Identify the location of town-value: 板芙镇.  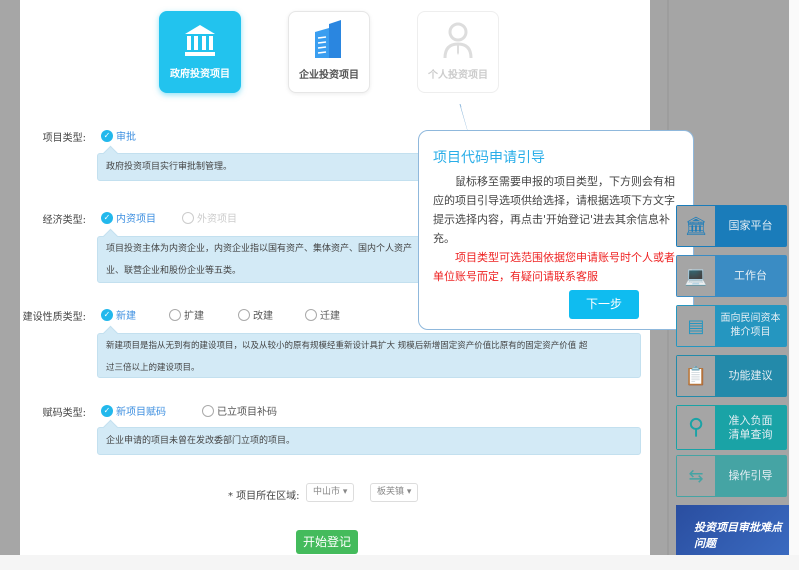
(391, 492).